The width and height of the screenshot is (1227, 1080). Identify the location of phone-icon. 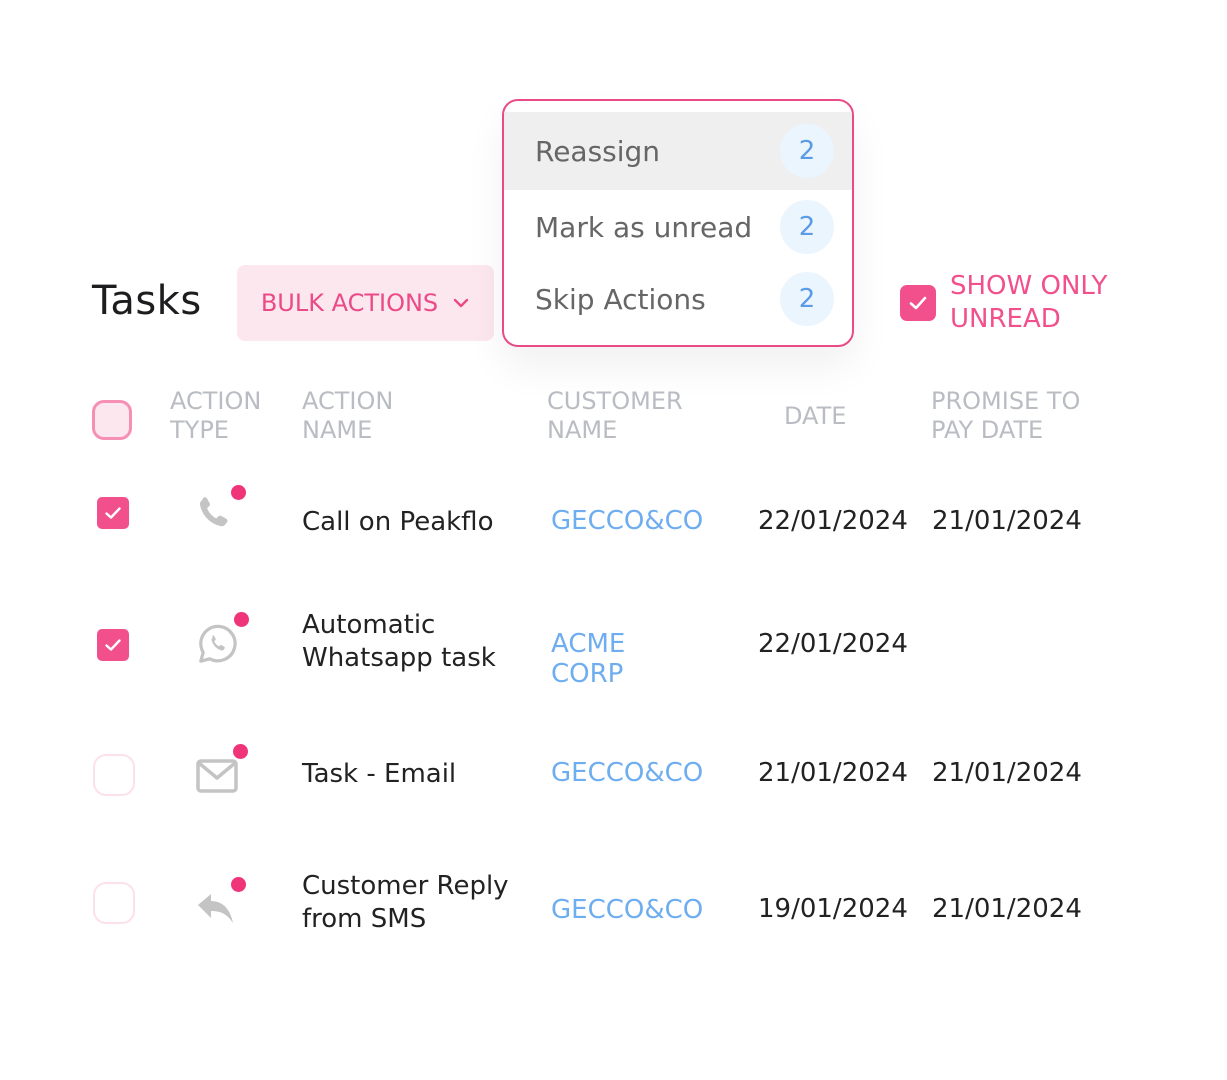
(213, 512).